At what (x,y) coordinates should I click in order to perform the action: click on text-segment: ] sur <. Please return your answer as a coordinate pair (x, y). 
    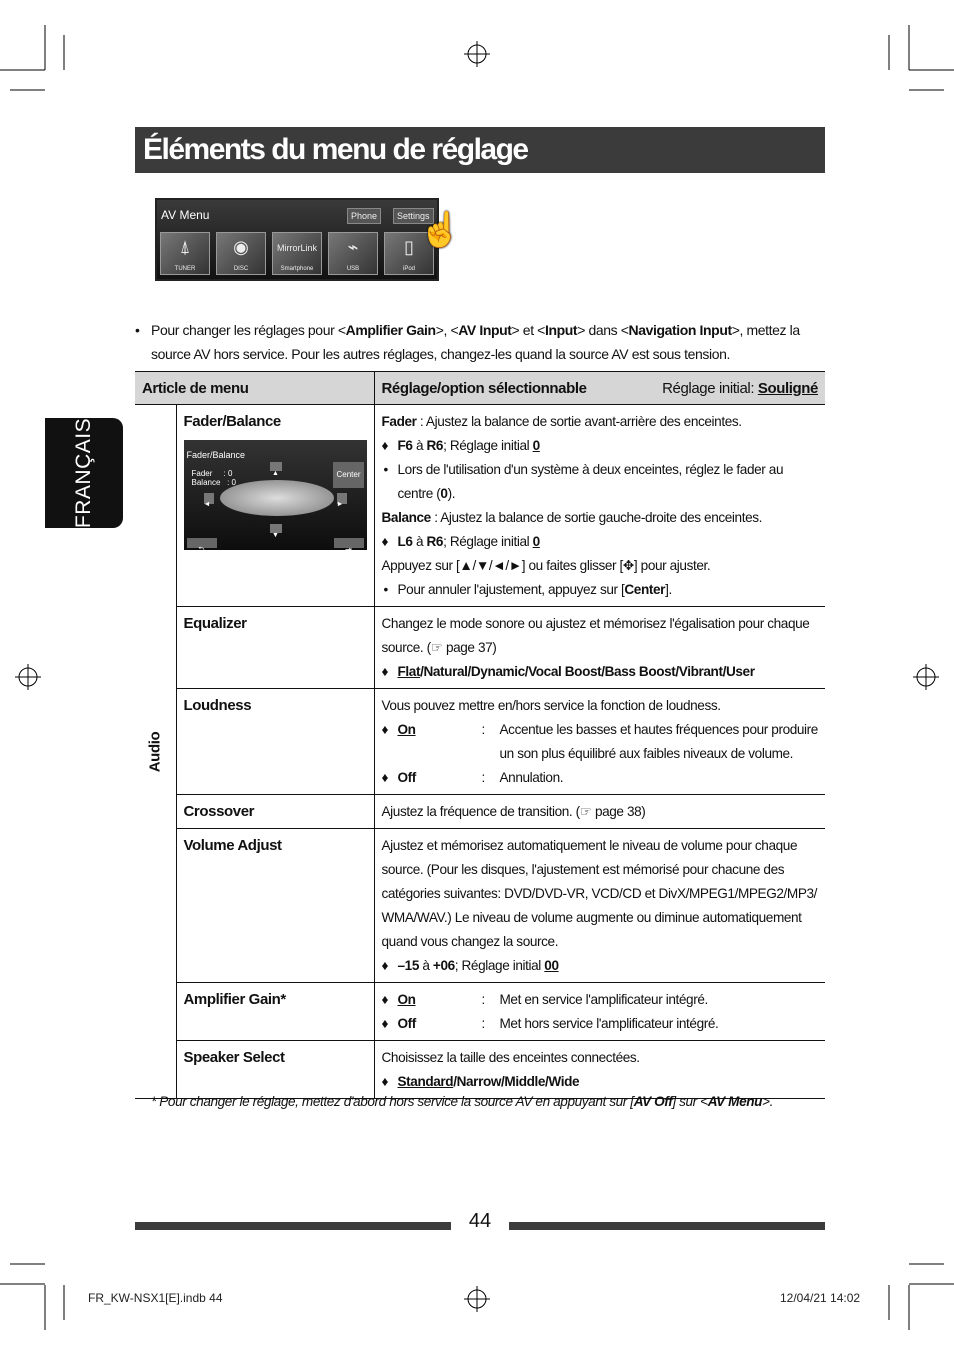
    Looking at the image, I should click on (690, 1101).